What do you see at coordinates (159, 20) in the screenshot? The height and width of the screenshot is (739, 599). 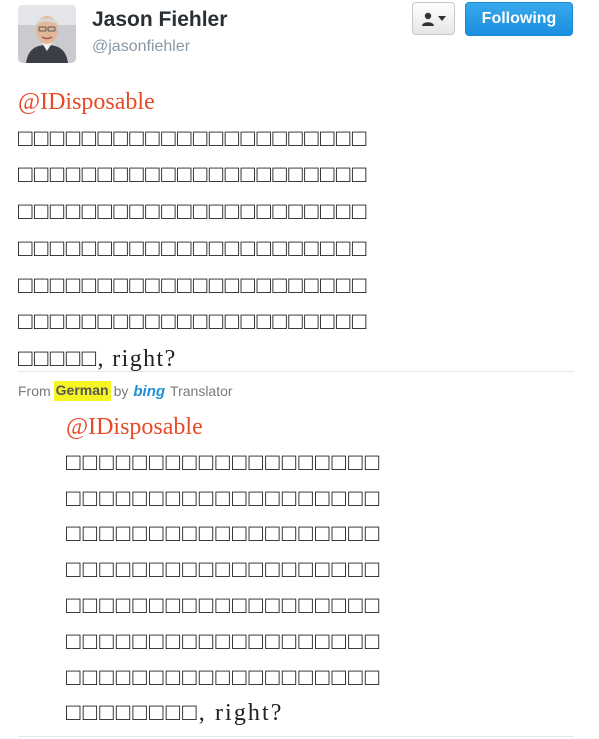 I see `user-display-name: Jason Fiehler` at bounding box center [159, 20].